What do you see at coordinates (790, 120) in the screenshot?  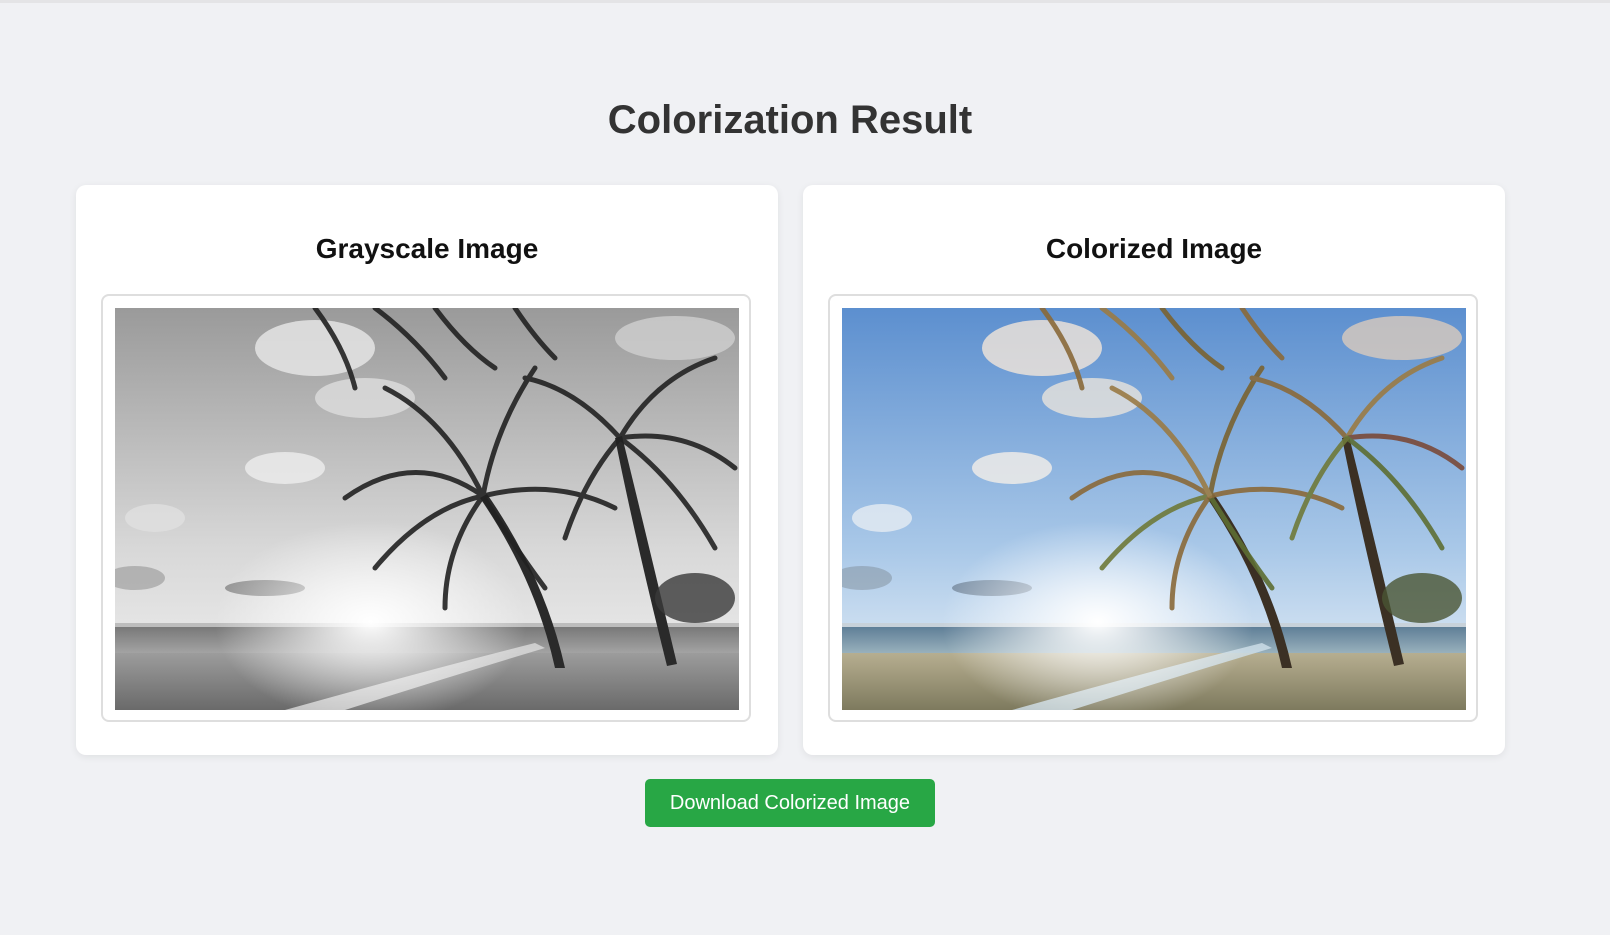 I see `page-title: Colorization Result` at bounding box center [790, 120].